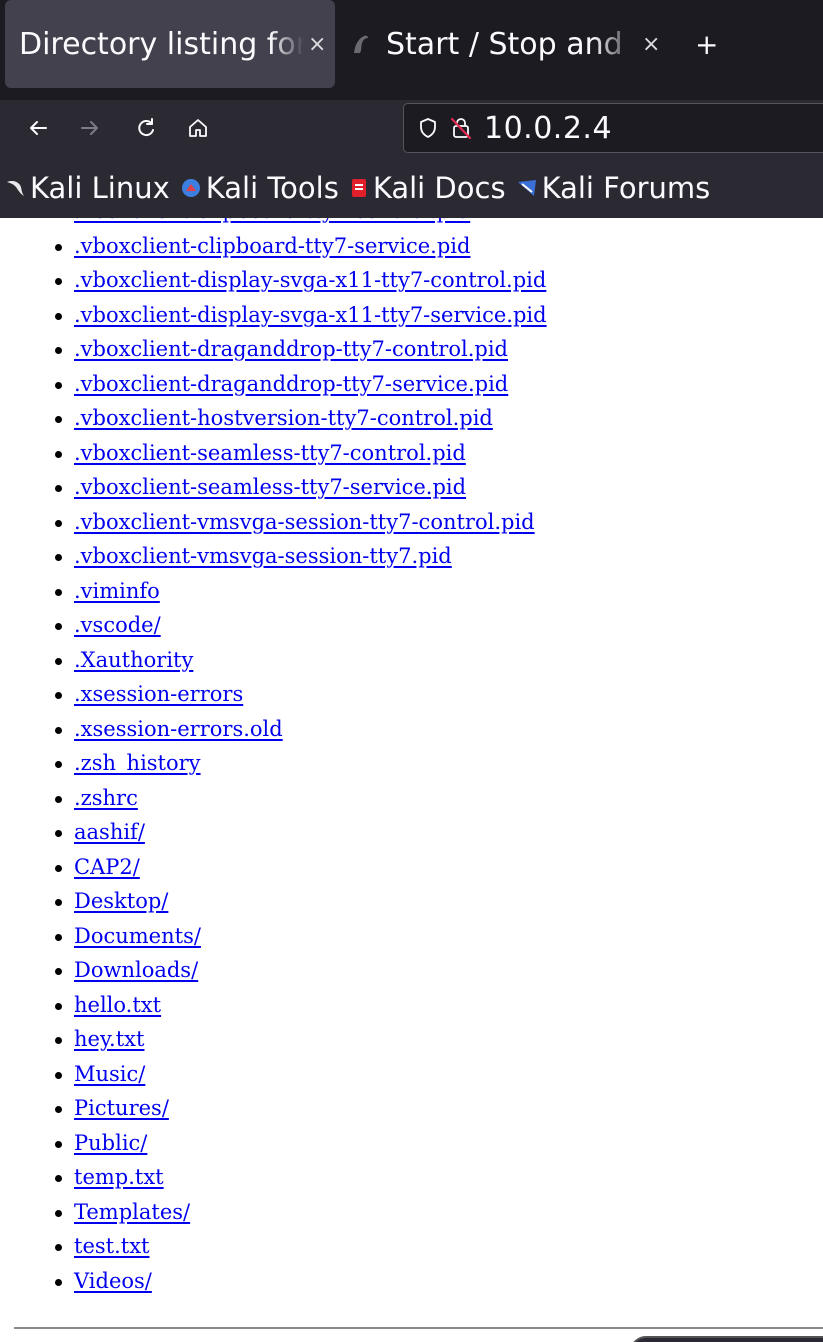 This screenshot has width=823, height=1342. What do you see at coordinates (137, 763) in the screenshot?
I see `file-link: .zsh_history` at bounding box center [137, 763].